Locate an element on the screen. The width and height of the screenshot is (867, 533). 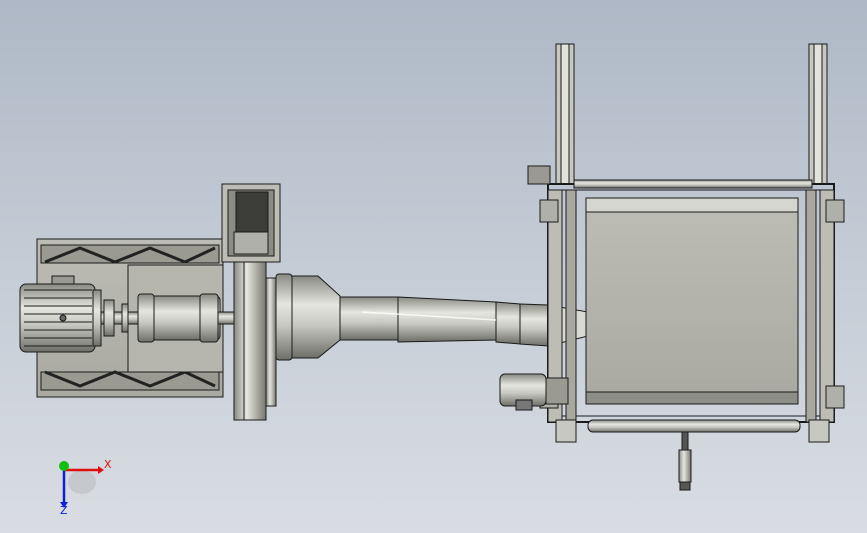
lower-roller is located at coordinates (694, 426).